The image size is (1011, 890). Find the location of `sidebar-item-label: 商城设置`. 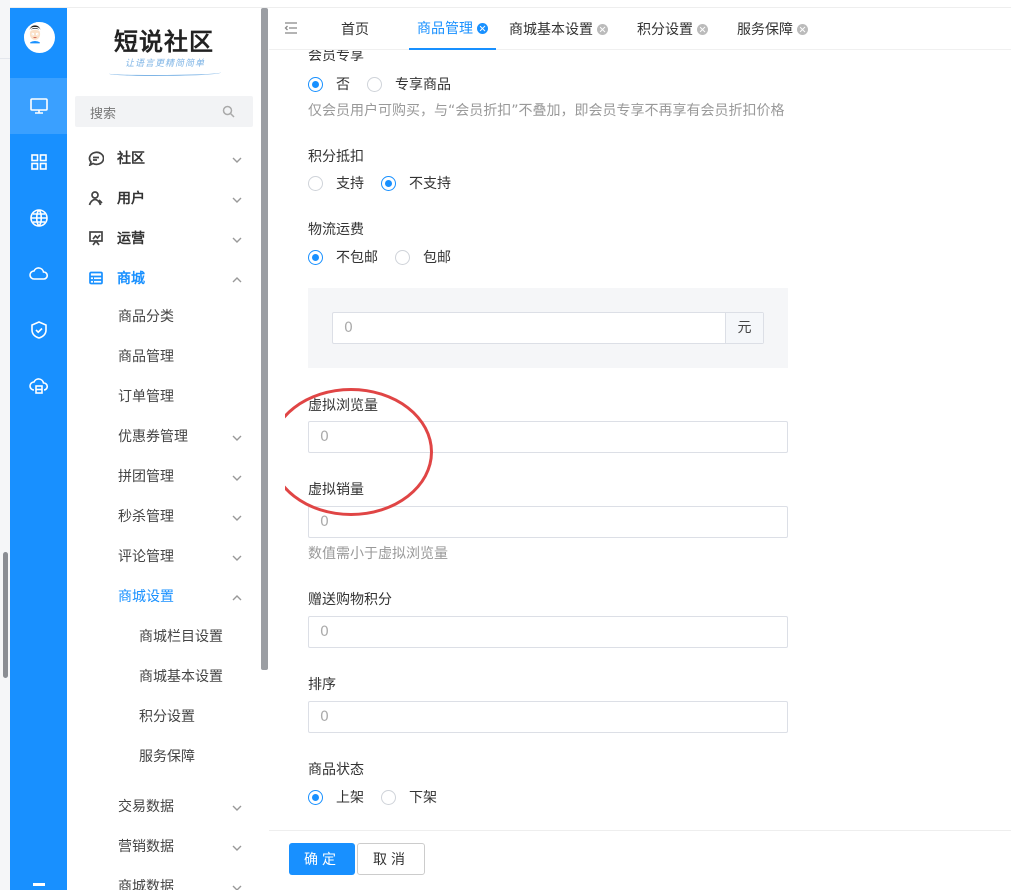

sidebar-item-label: 商城设置 is located at coordinates (146, 597).